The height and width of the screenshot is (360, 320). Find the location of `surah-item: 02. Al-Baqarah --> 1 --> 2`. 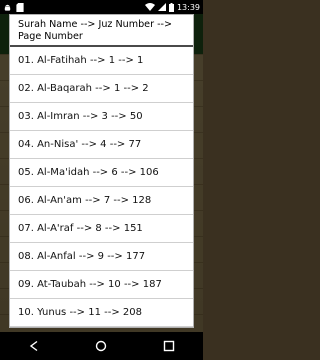

surah-item: 02. Al-Baqarah --> 1 --> 2 is located at coordinates (101, 89).